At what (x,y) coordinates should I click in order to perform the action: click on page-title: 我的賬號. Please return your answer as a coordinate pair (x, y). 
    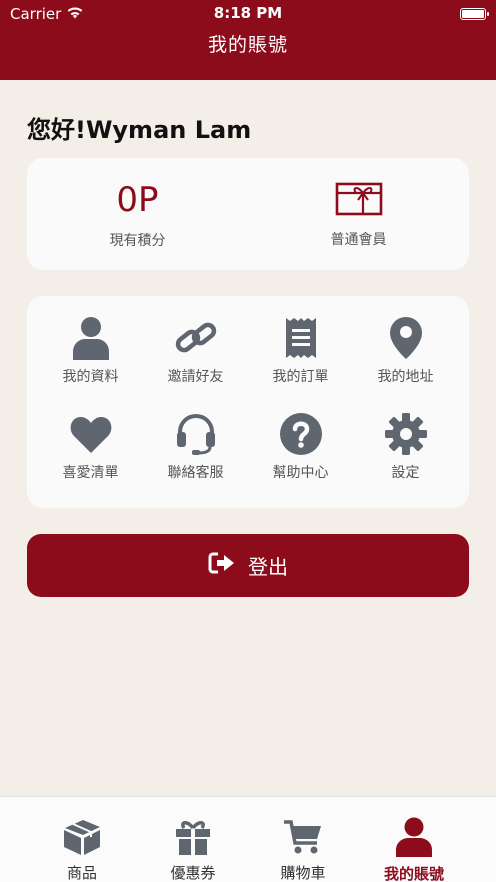
    Looking at the image, I should click on (247, 45).